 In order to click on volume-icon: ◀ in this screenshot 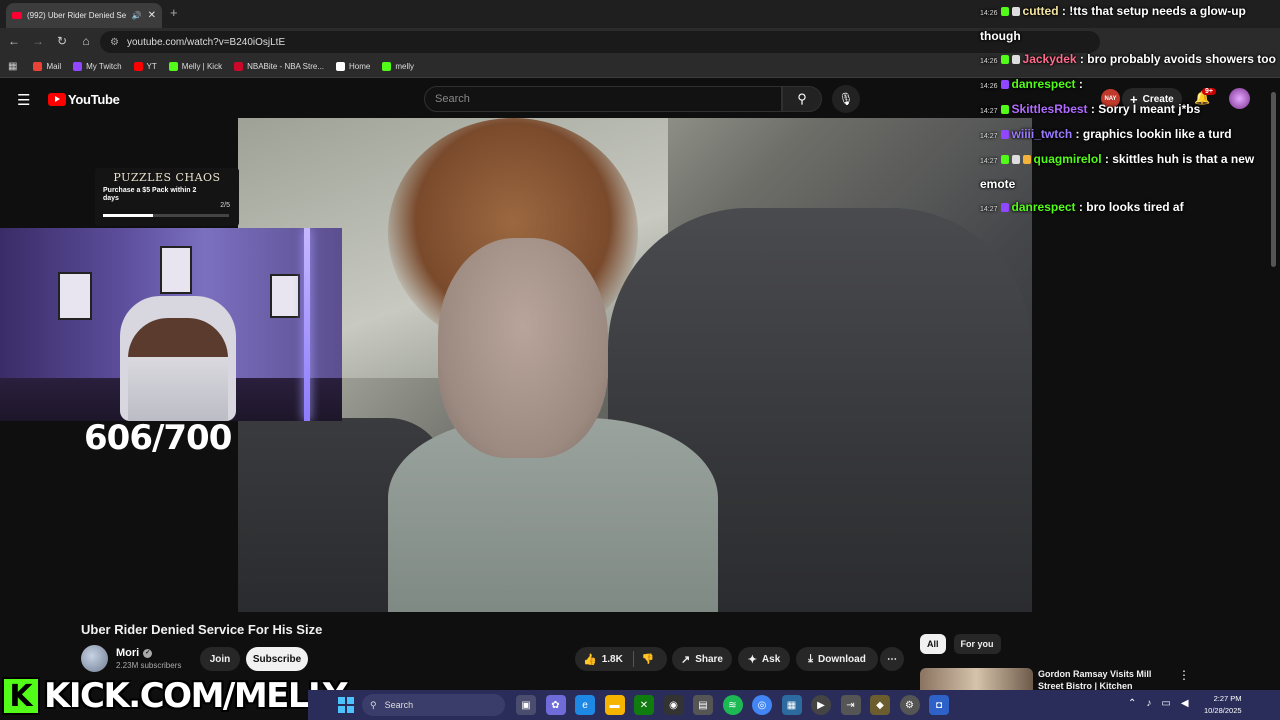, I will do `click(1185, 703)`.